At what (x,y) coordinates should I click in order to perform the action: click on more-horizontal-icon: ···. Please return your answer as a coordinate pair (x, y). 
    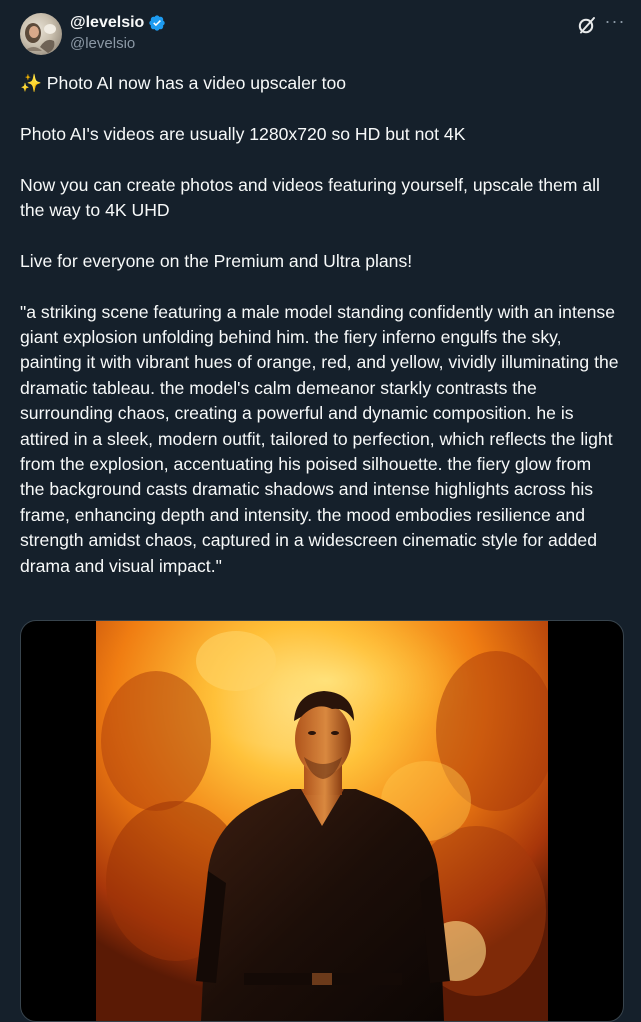
    Looking at the image, I should click on (615, 23).